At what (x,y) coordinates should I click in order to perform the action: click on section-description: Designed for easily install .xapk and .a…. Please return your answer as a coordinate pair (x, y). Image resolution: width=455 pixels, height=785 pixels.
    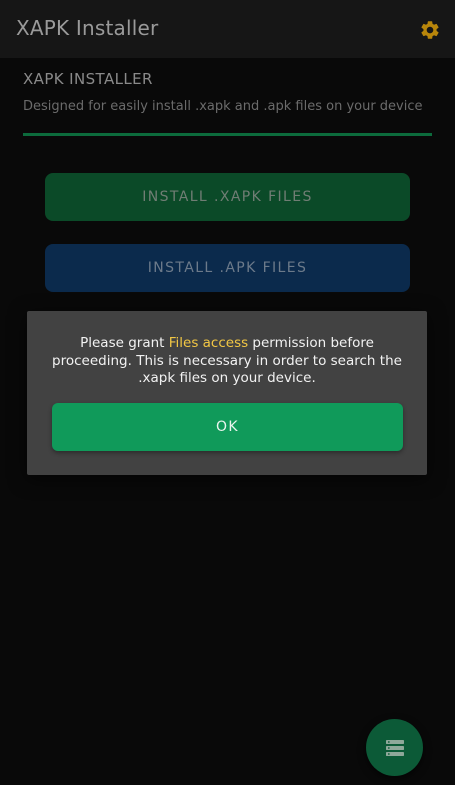
    Looking at the image, I should click on (223, 106).